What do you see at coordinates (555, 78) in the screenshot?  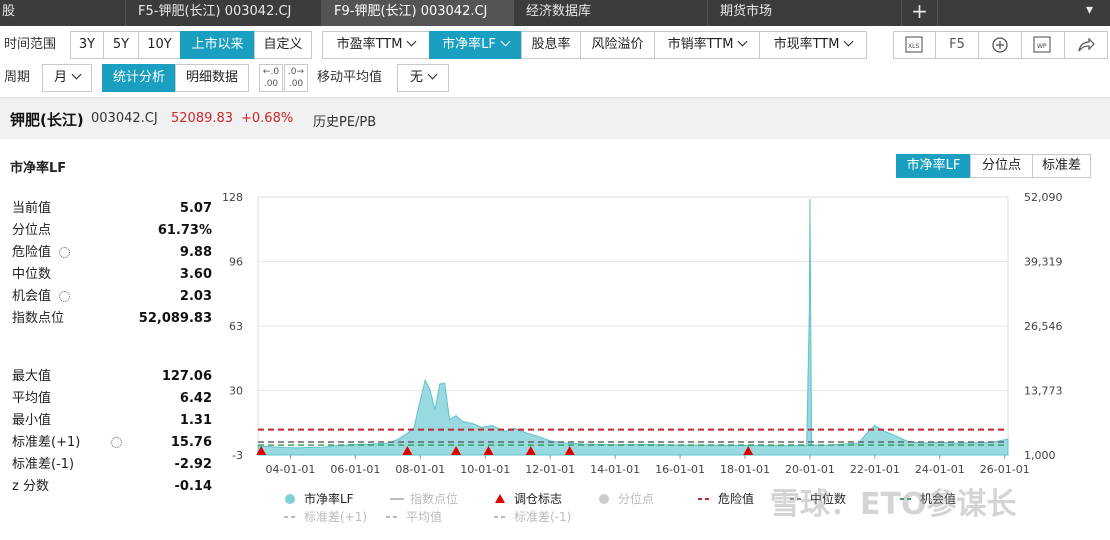 I see `toolbar-row-2: 周期 月 统计分析 明细数据 ←.0.00 .0→ .00 移动平均值 无` at bounding box center [555, 78].